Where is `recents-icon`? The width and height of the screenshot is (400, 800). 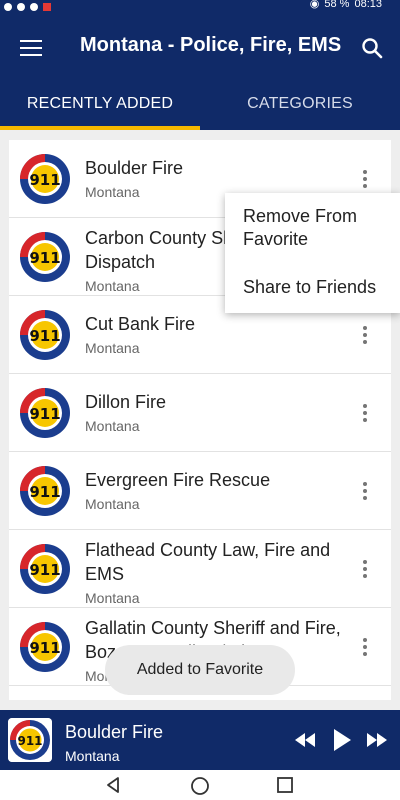 recents-icon is located at coordinates (285, 785).